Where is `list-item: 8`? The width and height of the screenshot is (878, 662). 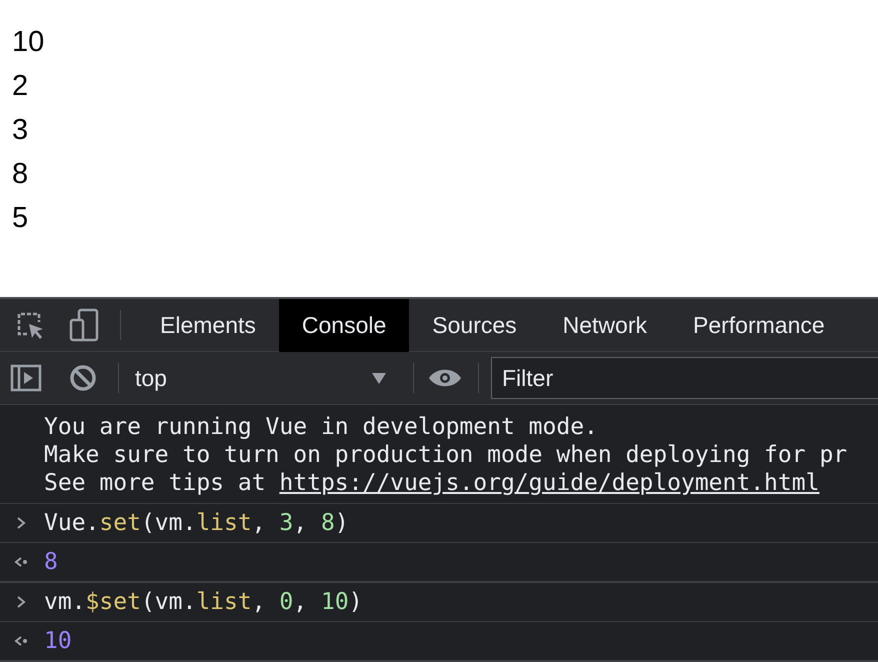 list-item: 8 is located at coordinates (20, 174).